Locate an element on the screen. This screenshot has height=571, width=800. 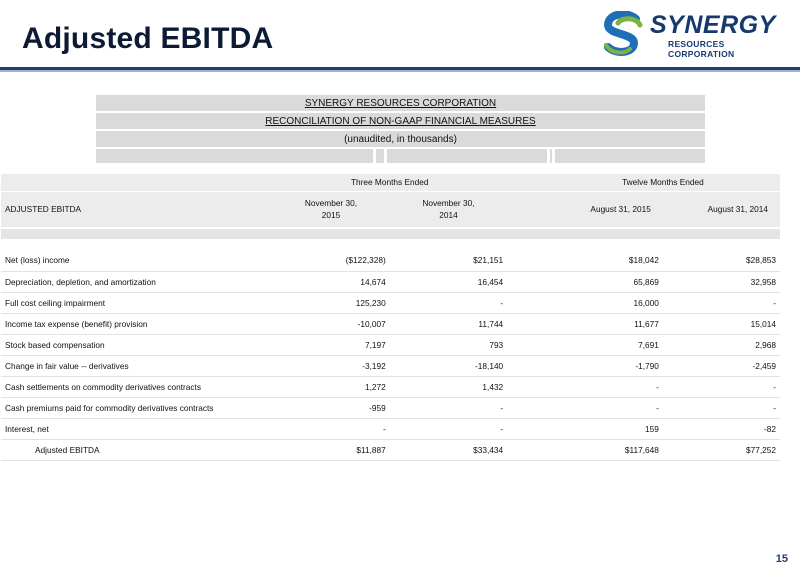
row-label: Adjusted EBITDA is located at coordinates (137, 450).